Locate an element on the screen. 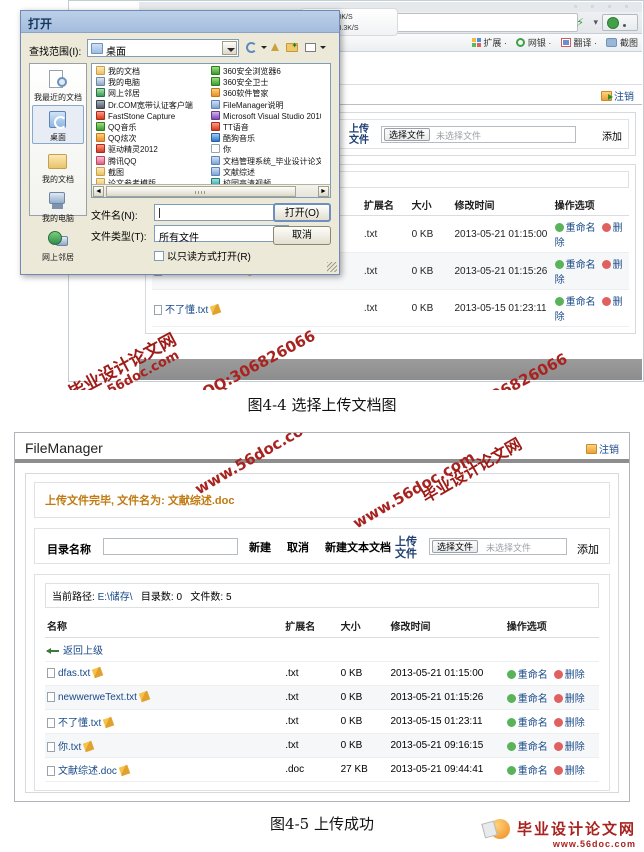  dialog-file-item: QQ炫次 is located at coordinates (151, 138).